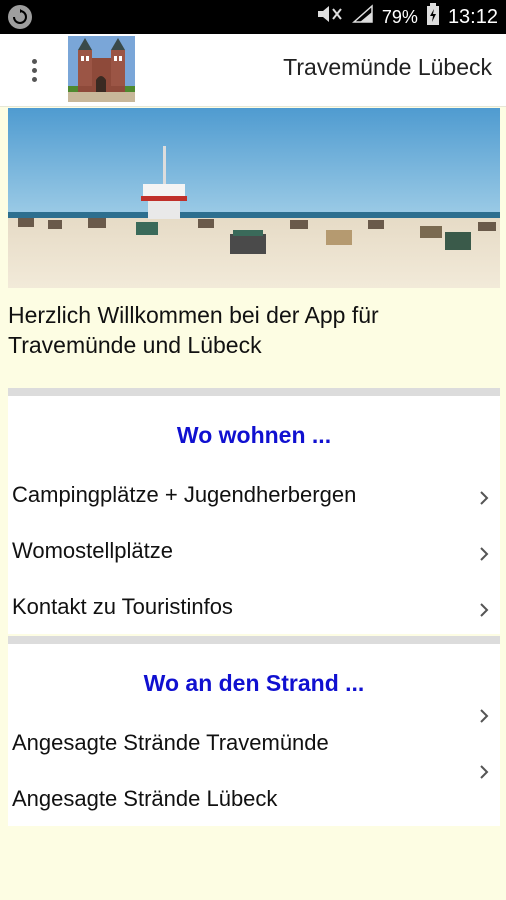 The image size is (506, 900). Describe the element at coordinates (184, 494) in the screenshot. I see `list-item-label: Campingplätze + Jugendherbergen` at that location.